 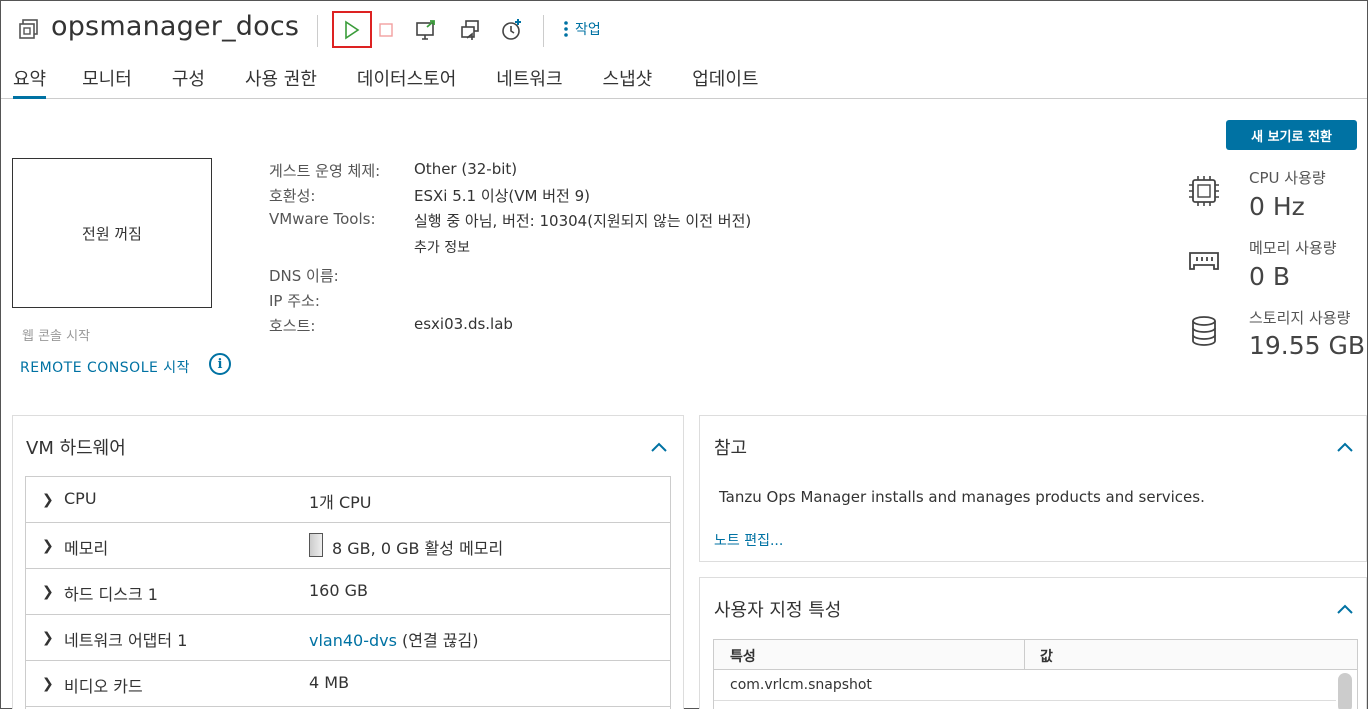 I want to click on hardware-value: vlan40-dvs (연결 끊김), so click(x=394, y=639).